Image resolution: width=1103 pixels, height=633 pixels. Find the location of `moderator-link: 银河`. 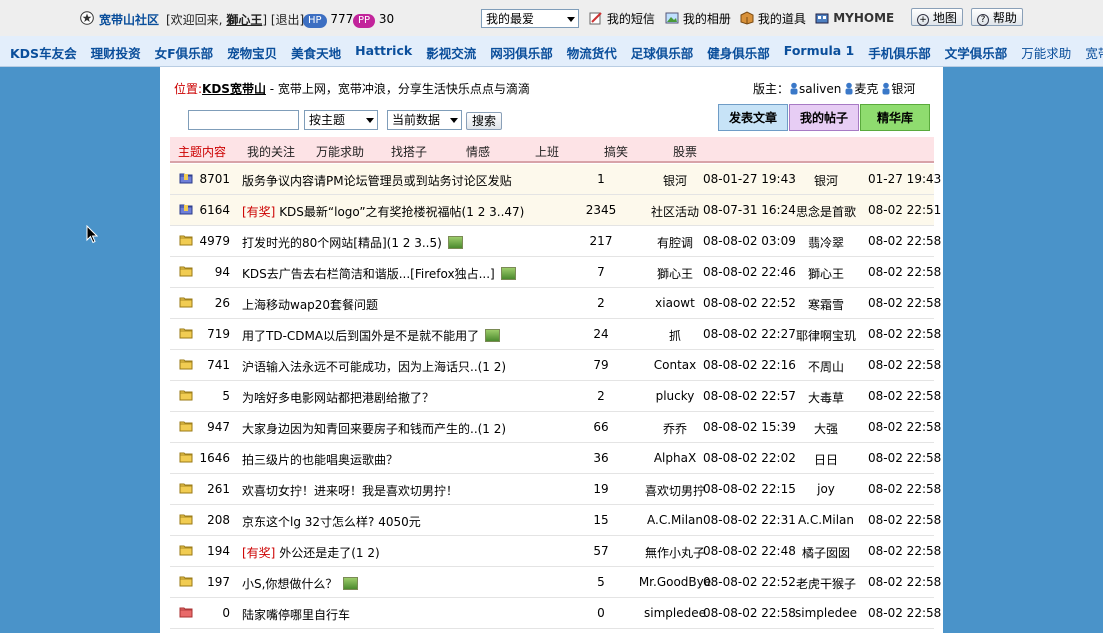

moderator-link: 银河 is located at coordinates (903, 89).